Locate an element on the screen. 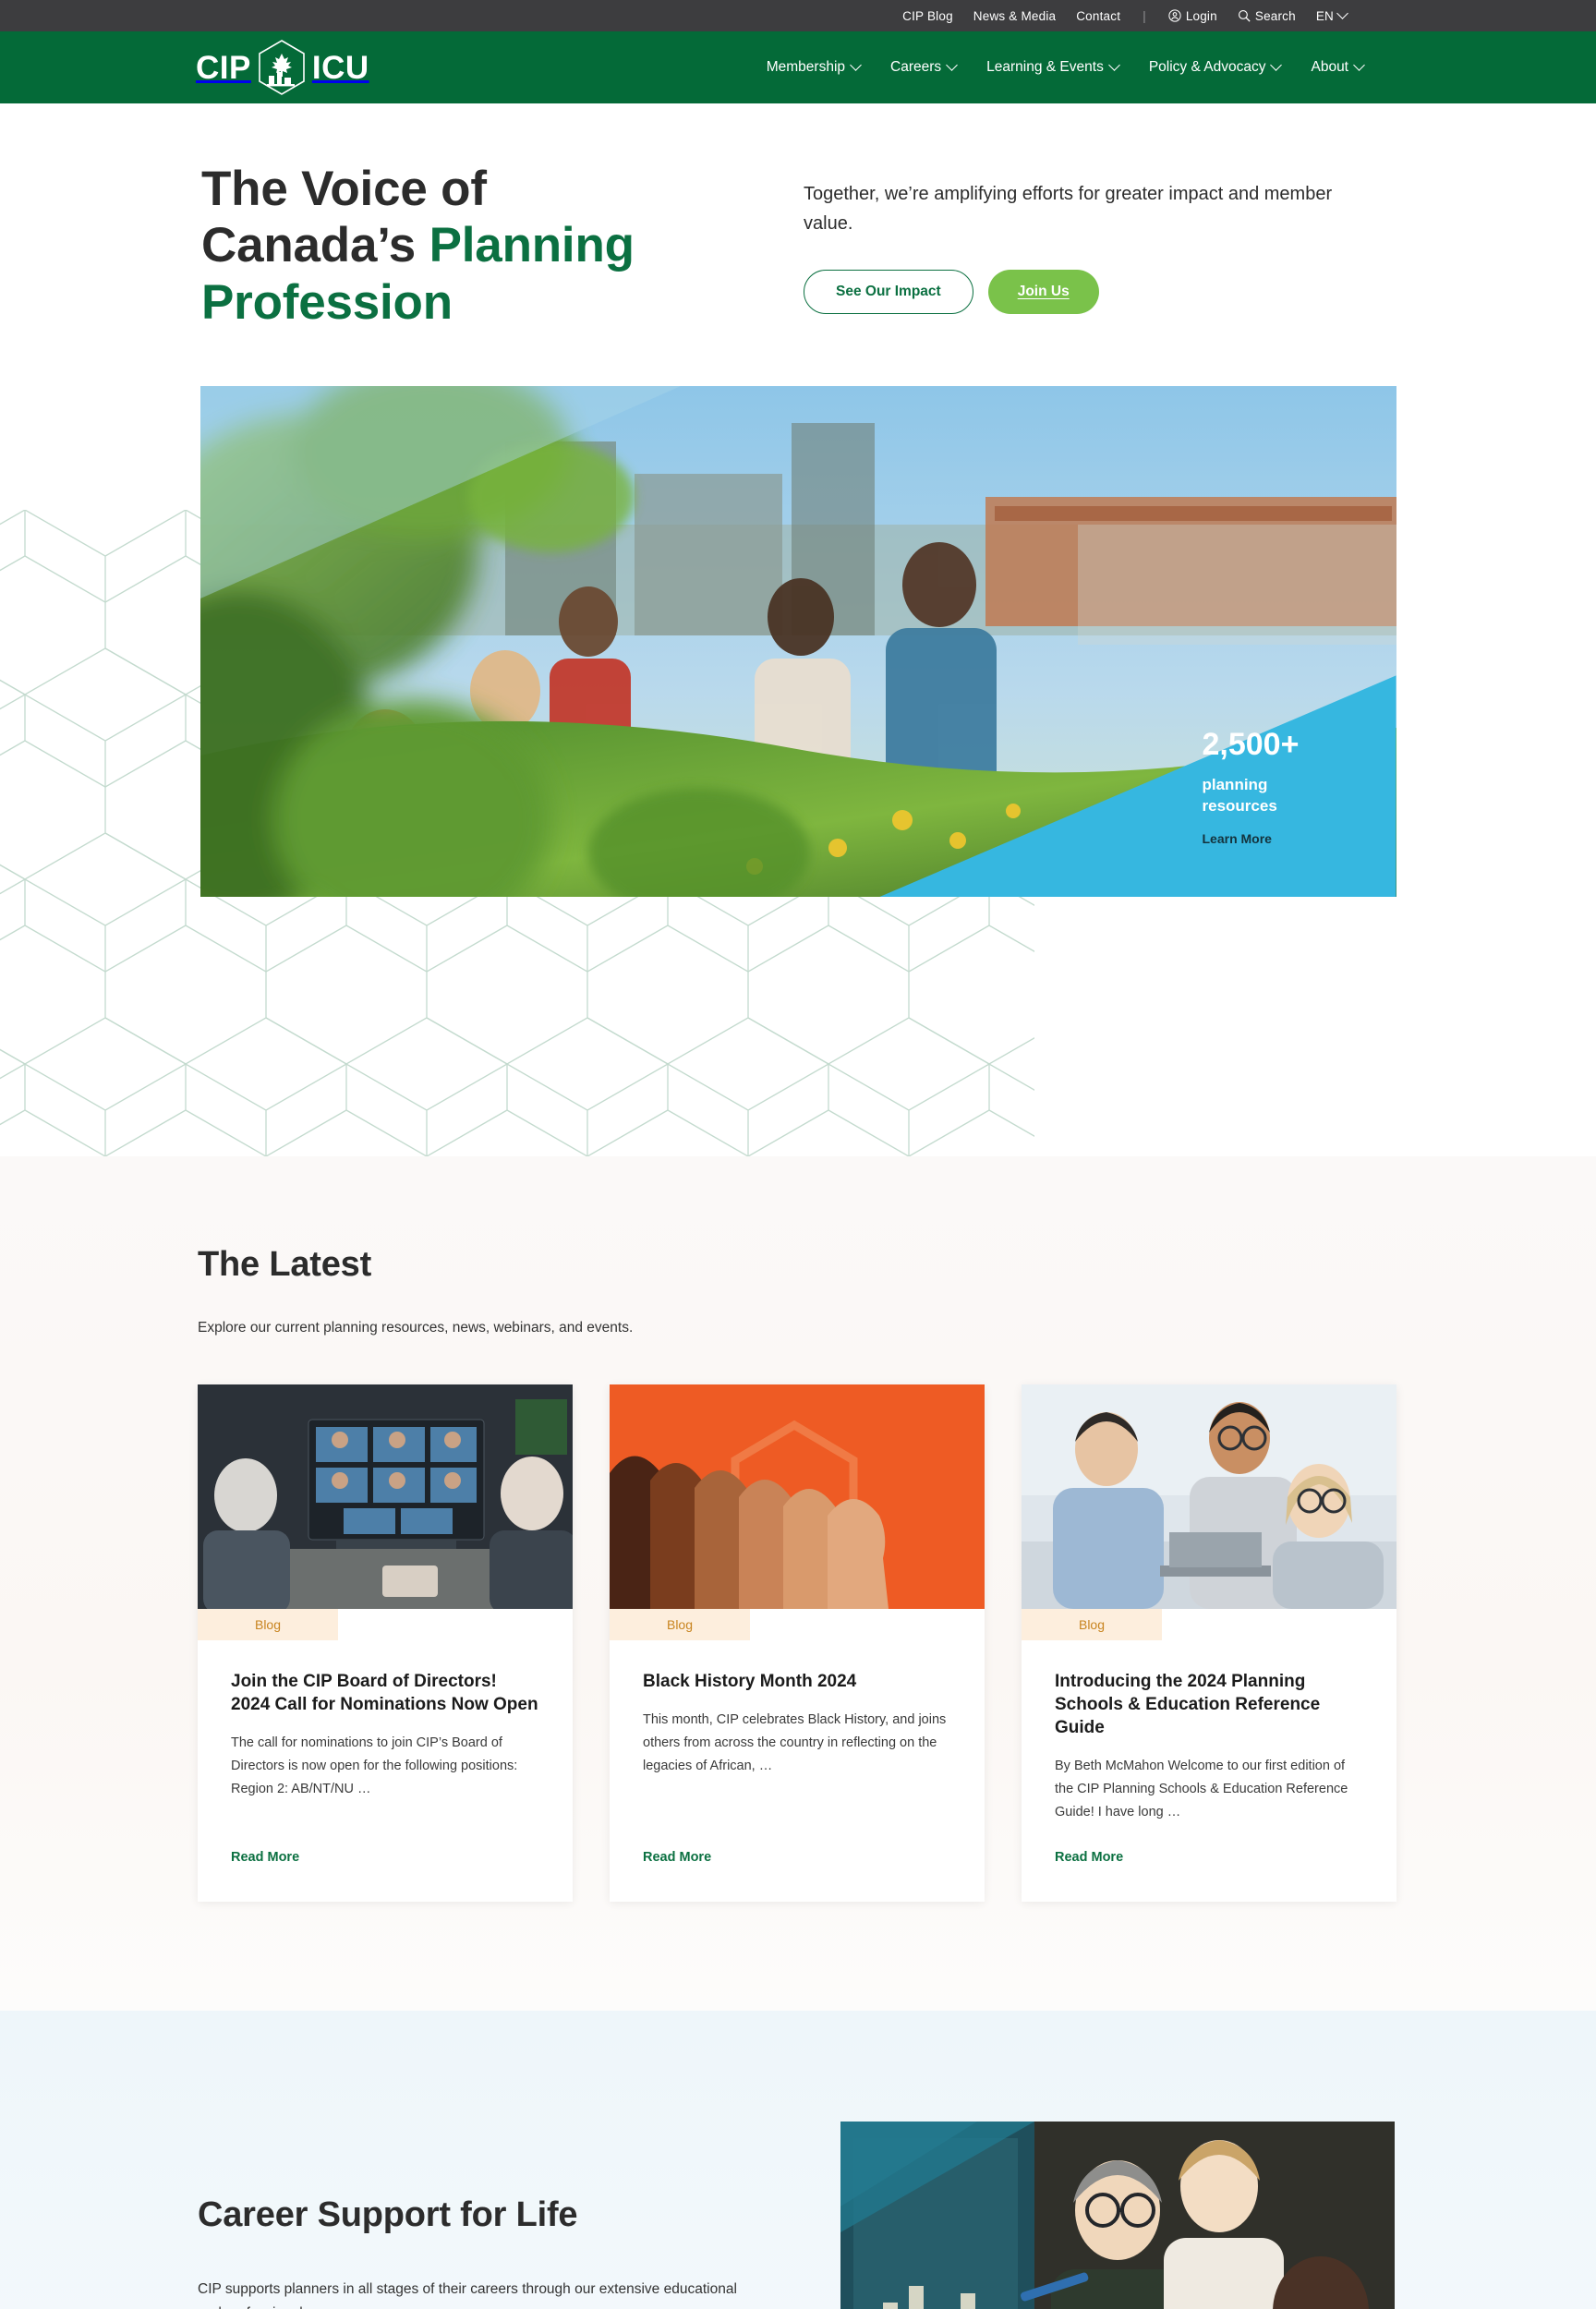 The width and height of the screenshot is (1596, 2309). latest-title: The Latest is located at coordinates (285, 1265).